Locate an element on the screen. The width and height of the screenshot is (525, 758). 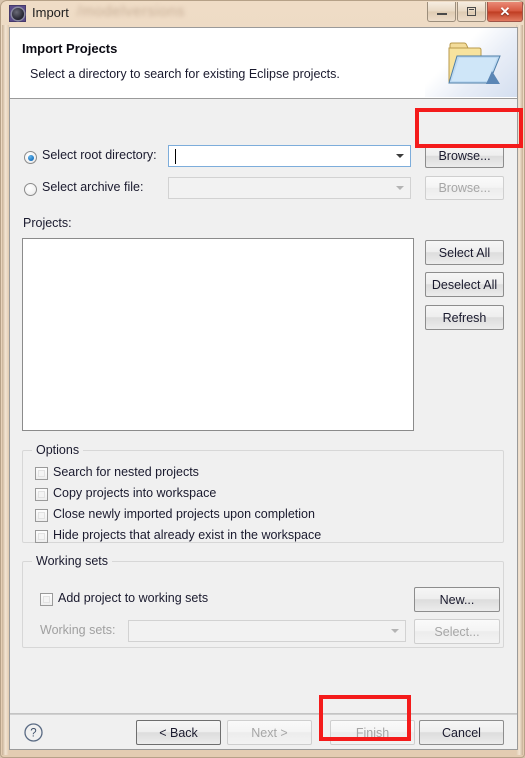
label-select-root-directory: Select root directory: is located at coordinates (99, 155).